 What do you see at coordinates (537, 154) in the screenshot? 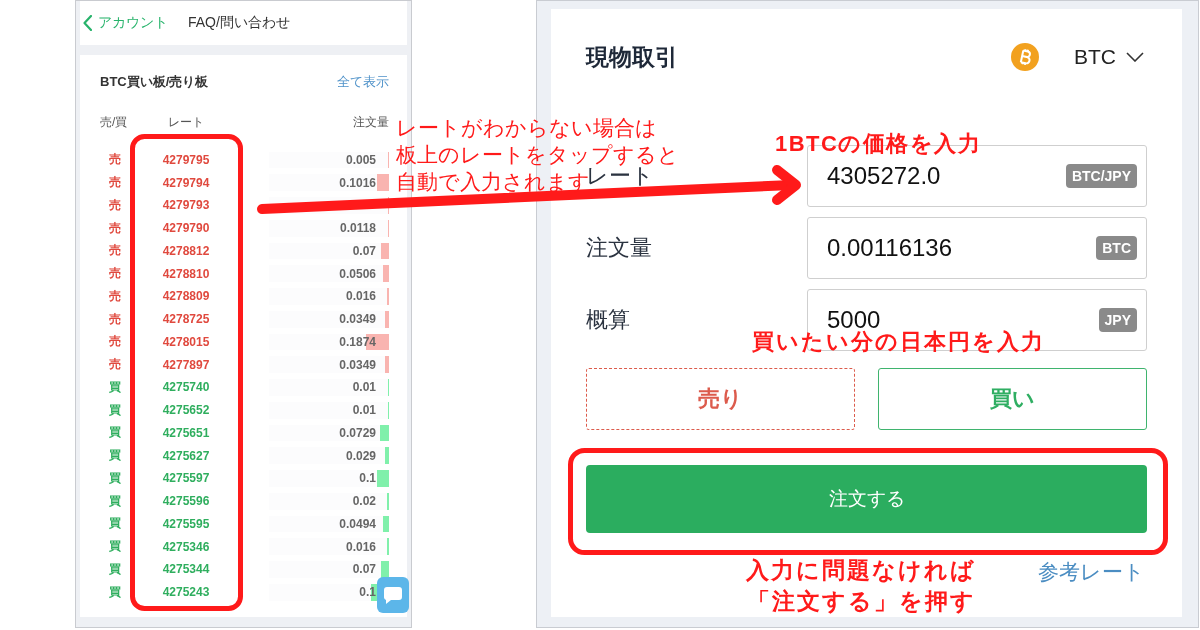
I see `annotation-text: 板上のレートをタップすると` at bounding box center [537, 154].